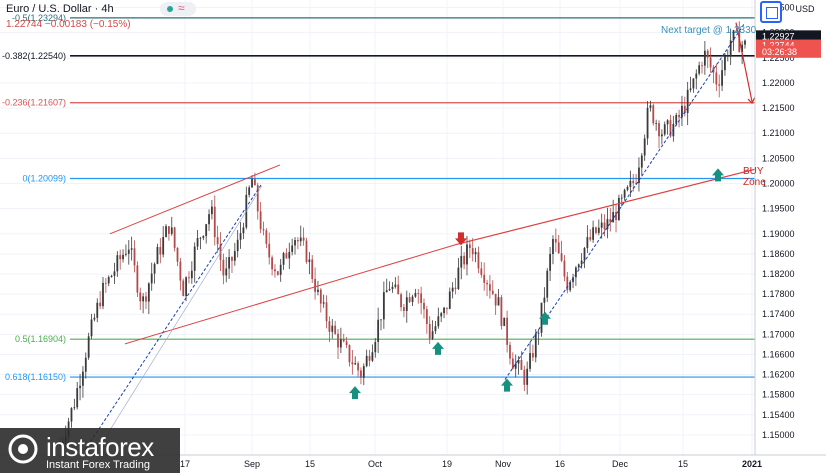 The width and height of the screenshot is (826, 473). What do you see at coordinates (778, 294) in the screenshot?
I see `price-tick-label: 1.17800` at bounding box center [778, 294].